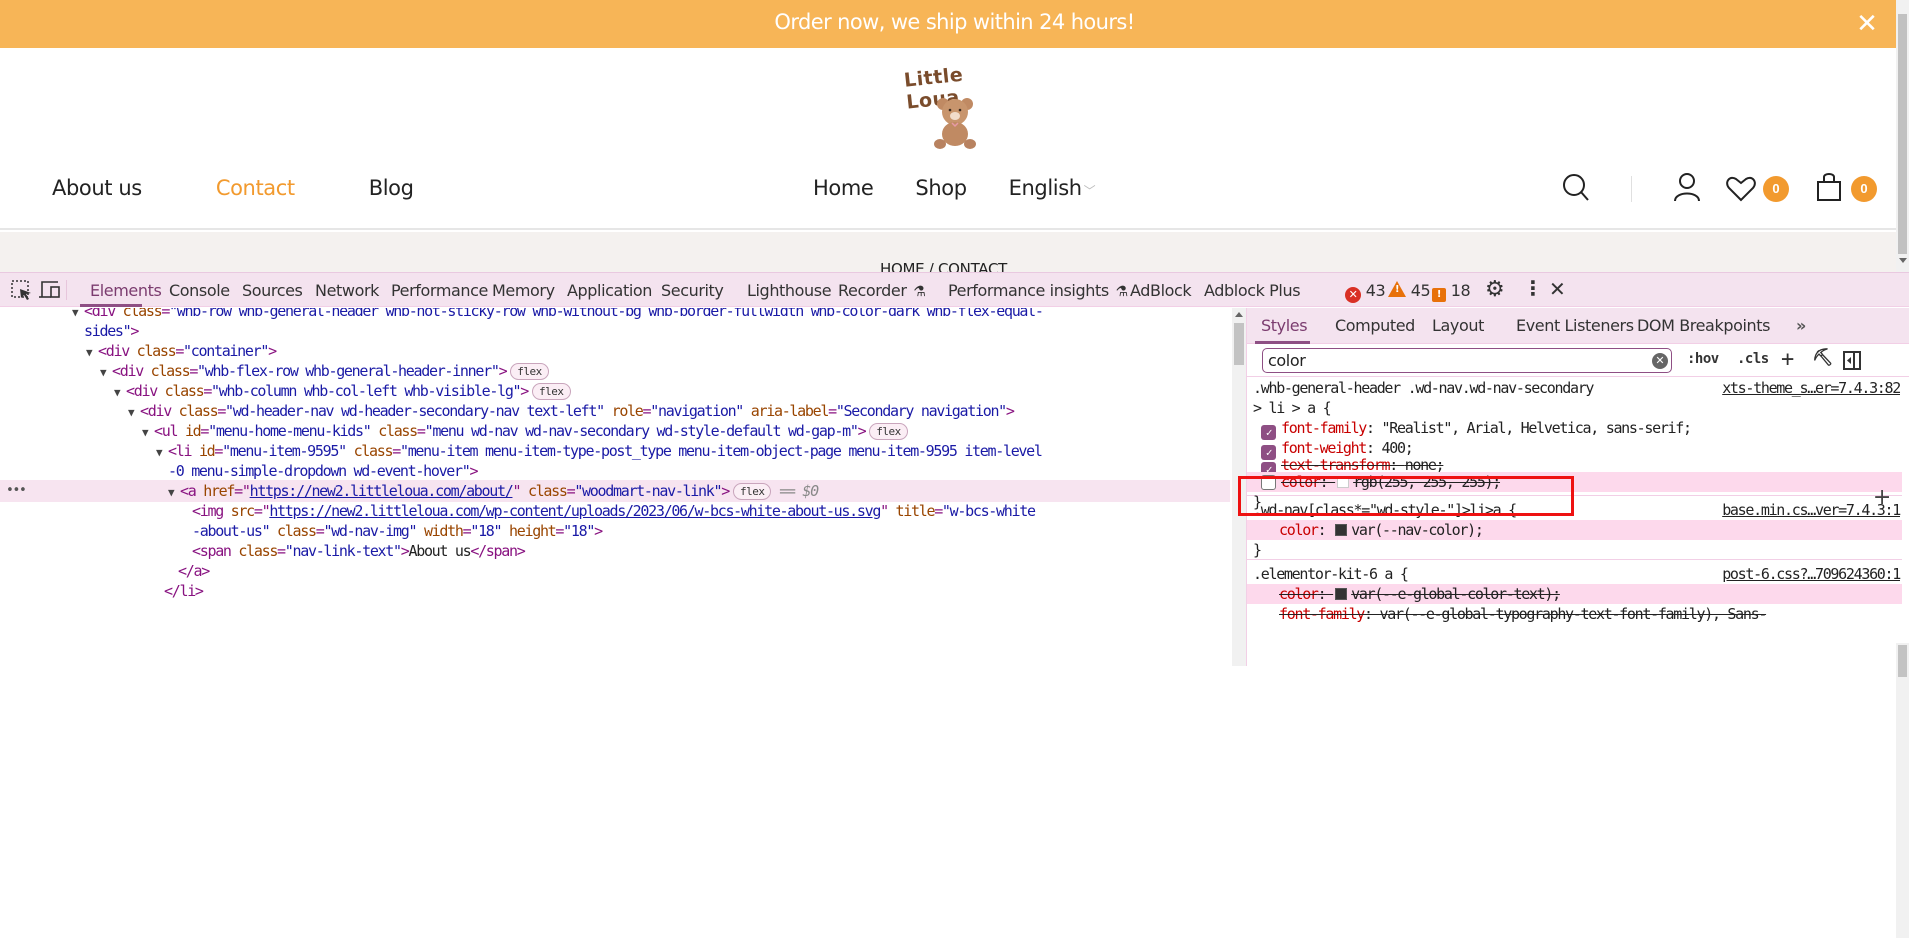 The height and width of the screenshot is (938, 1909). Describe the element at coordinates (1811, 510) in the screenshot. I see `rule-source-link: base.min.cs…ver=7.4.3:1` at that location.